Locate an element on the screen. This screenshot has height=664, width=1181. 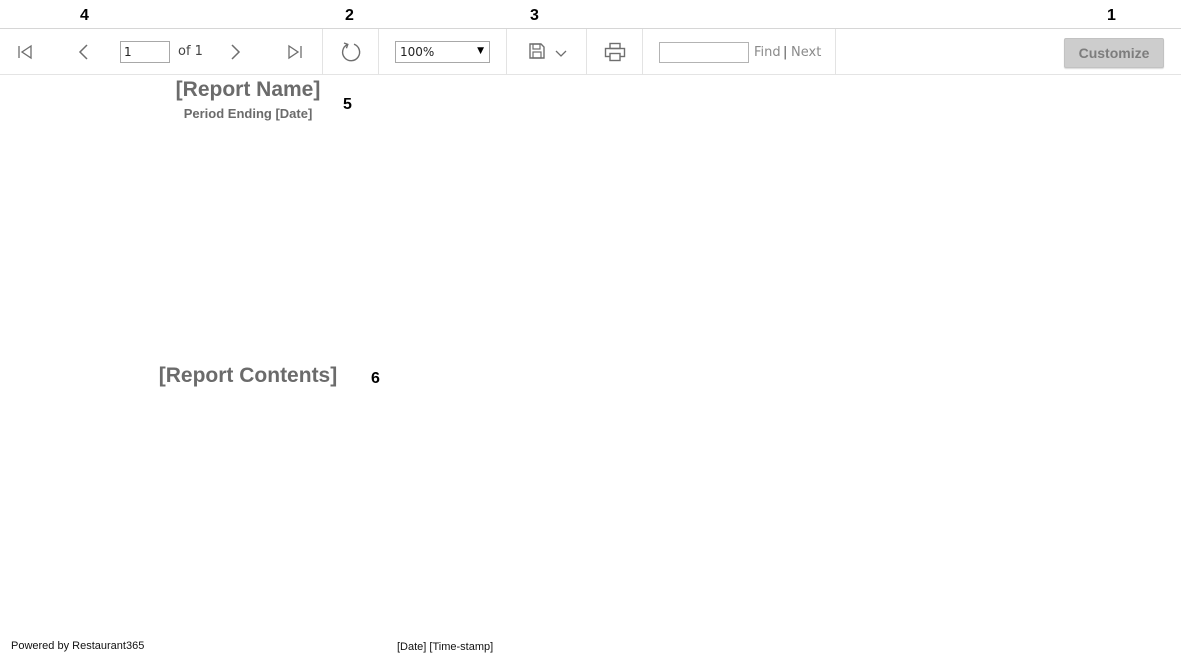
customize-button: Customize is located at coordinates (1114, 53).